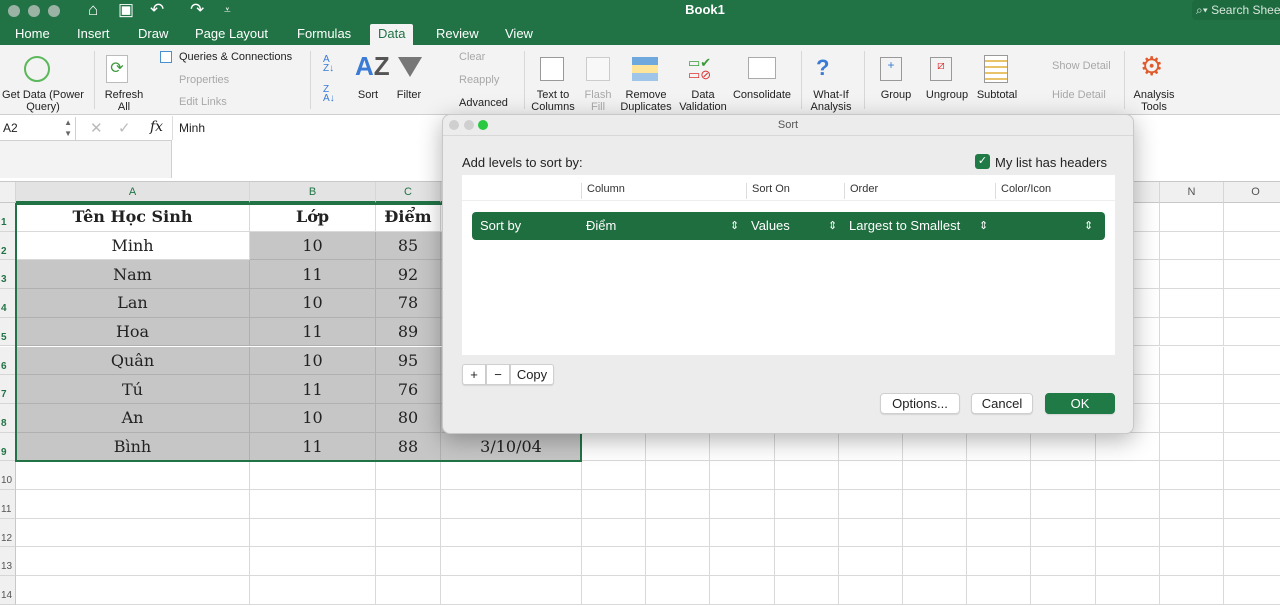 Image resolution: width=1280 pixels, height=606 pixels. What do you see at coordinates (1192, 590) in the screenshot?
I see `cell-n14` at bounding box center [1192, 590].